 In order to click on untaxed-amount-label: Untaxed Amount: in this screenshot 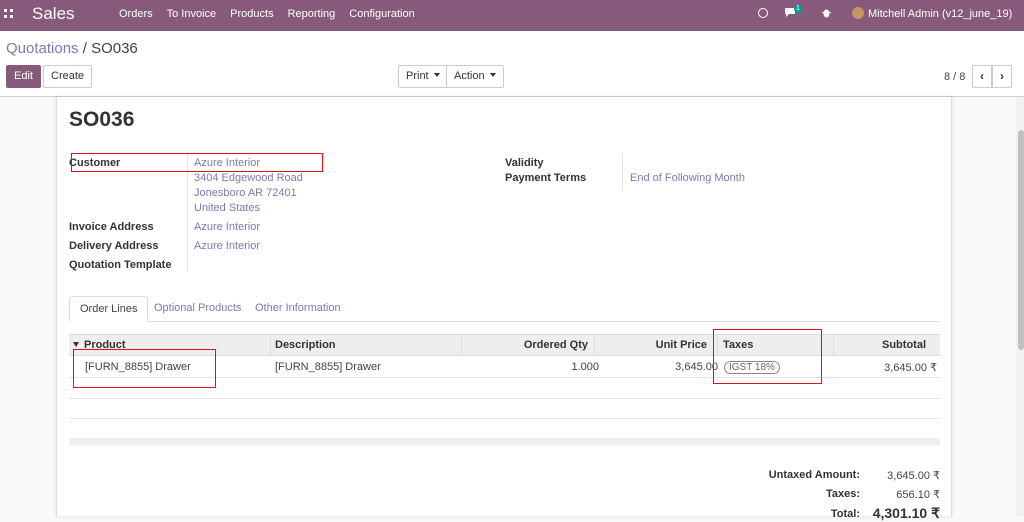, I will do `click(814, 475)`.